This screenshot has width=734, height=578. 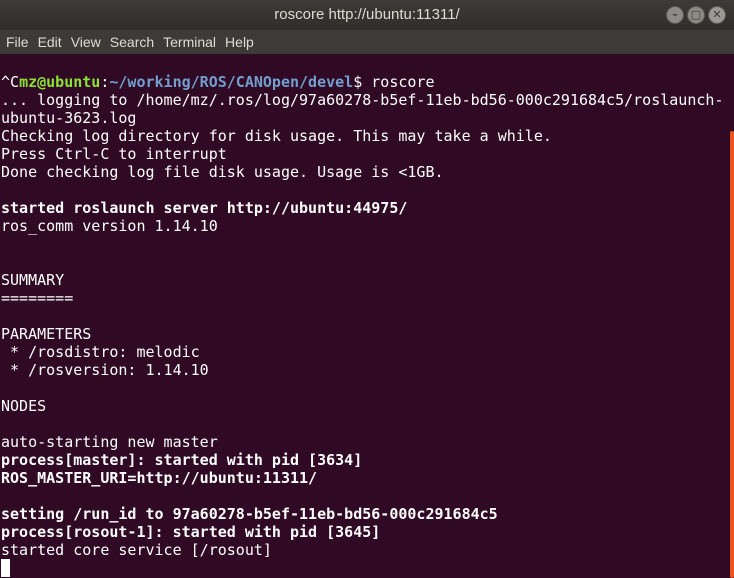 What do you see at coordinates (46, 334) in the screenshot?
I see `output-line: PARAMETERS` at bounding box center [46, 334].